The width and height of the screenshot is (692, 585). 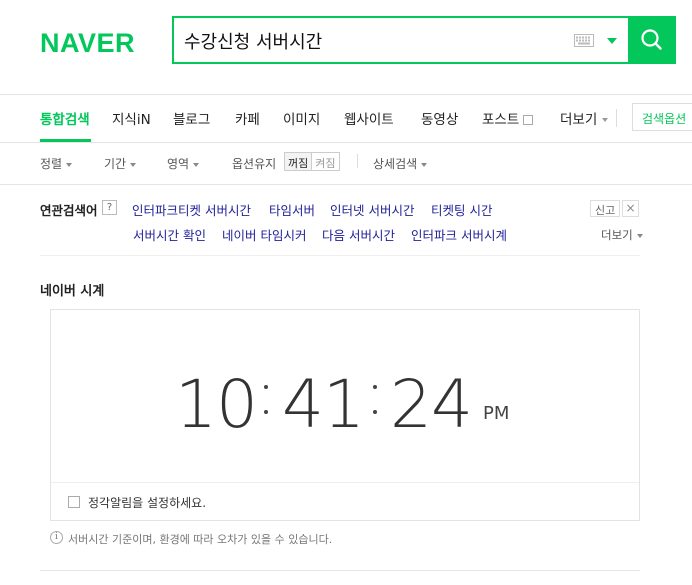 What do you see at coordinates (358, 234) in the screenshot?
I see `related-link: 다음 서버시간` at bounding box center [358, 234].